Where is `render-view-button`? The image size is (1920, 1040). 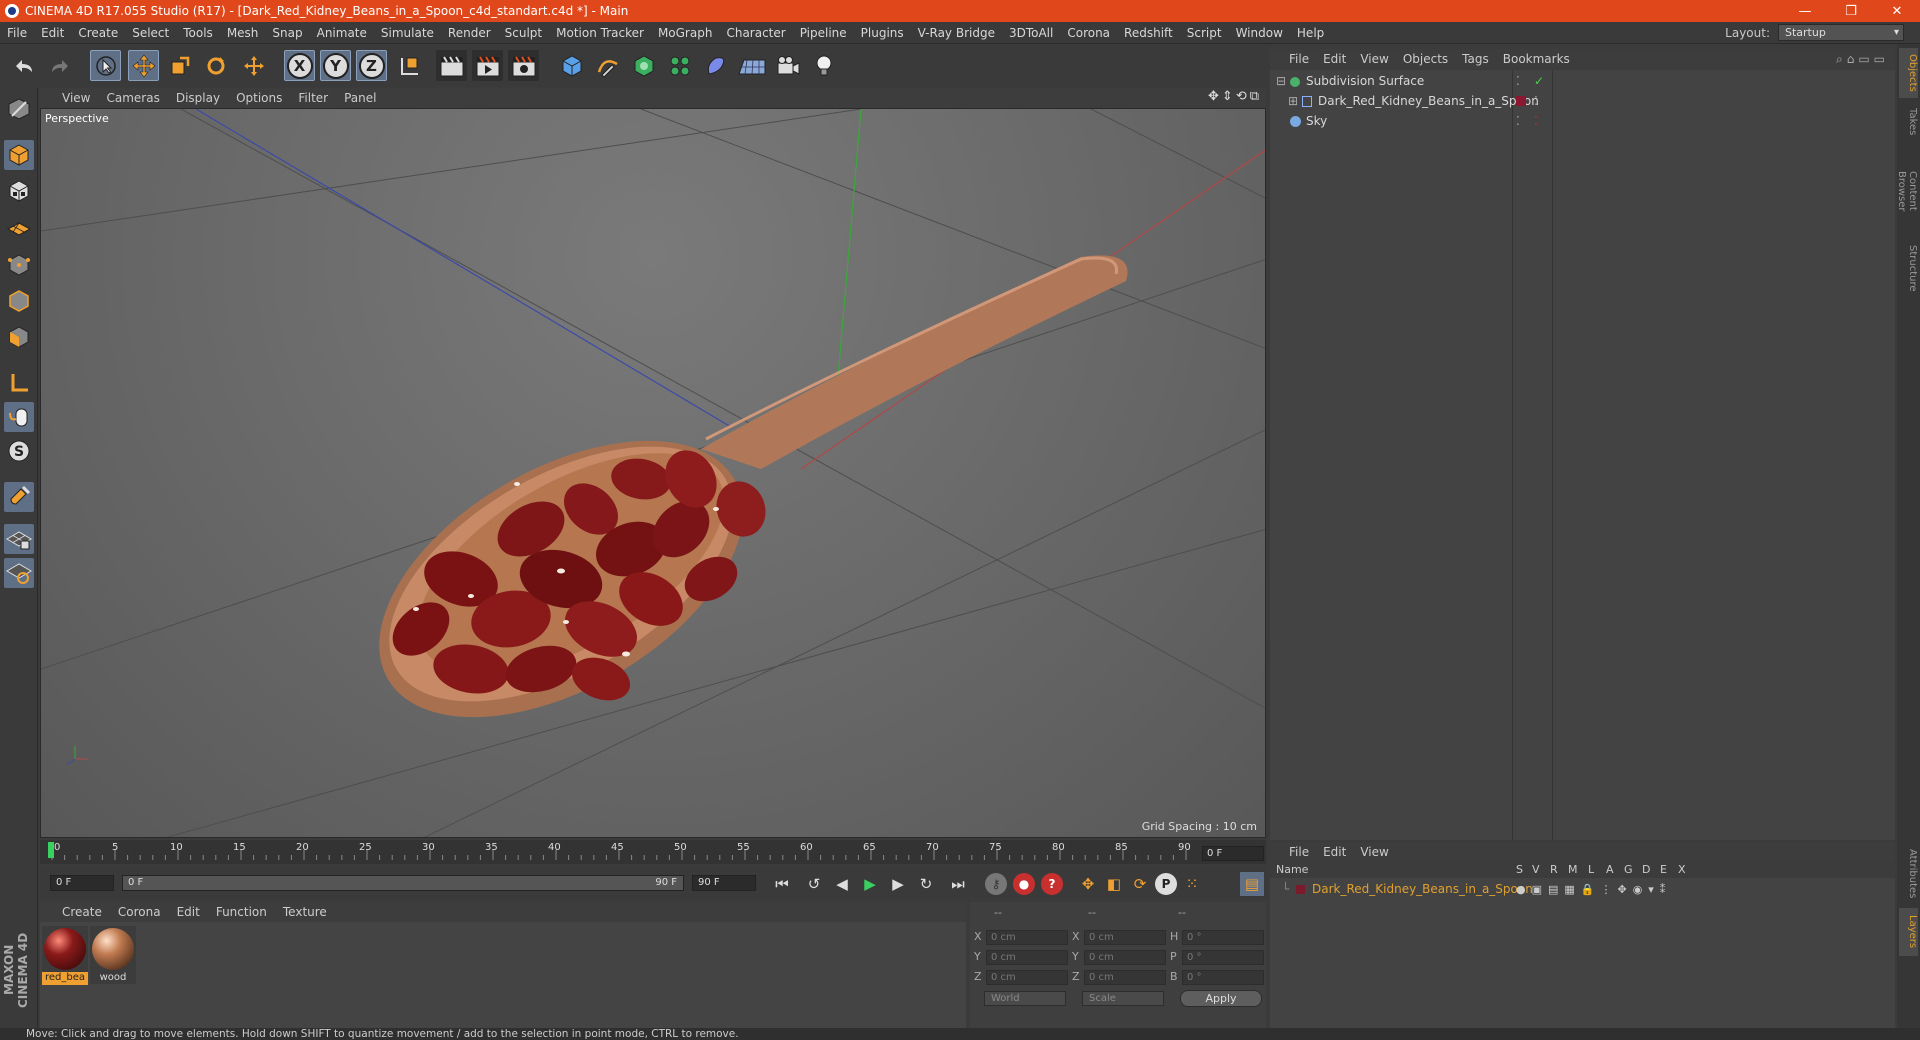
render-view-button is located at coordinates (451, 65).